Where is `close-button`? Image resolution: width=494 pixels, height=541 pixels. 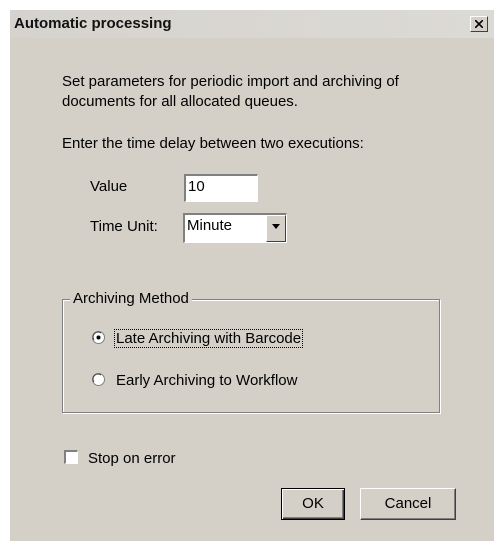 close-button is located at coordinates (479, 24).